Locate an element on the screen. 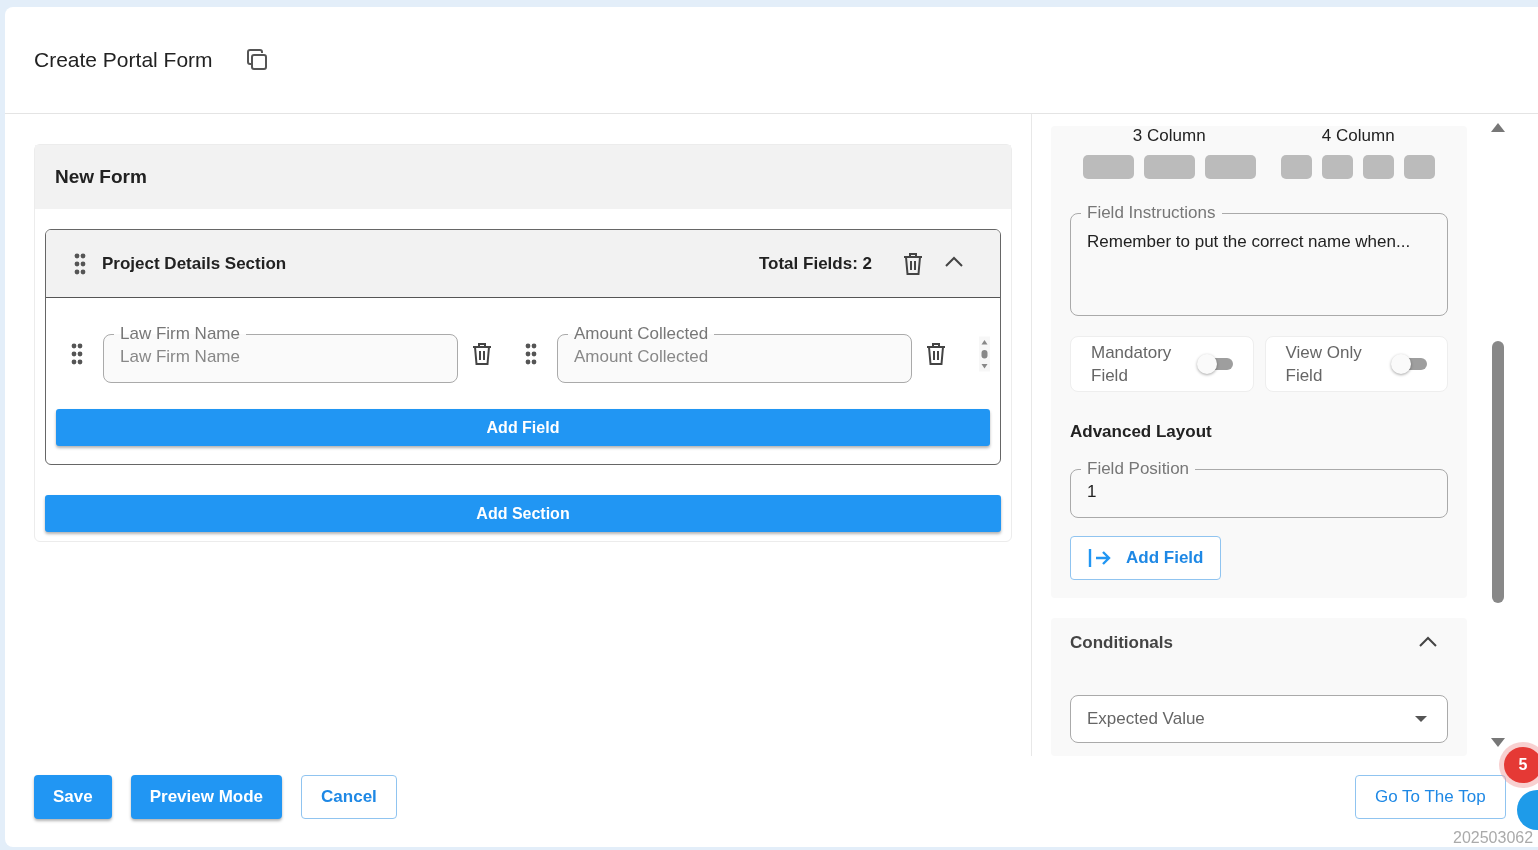 Image resolution: width=1538 pixels, height=850 pixels. number-input: 1 is located at coordinates (1259, 492).